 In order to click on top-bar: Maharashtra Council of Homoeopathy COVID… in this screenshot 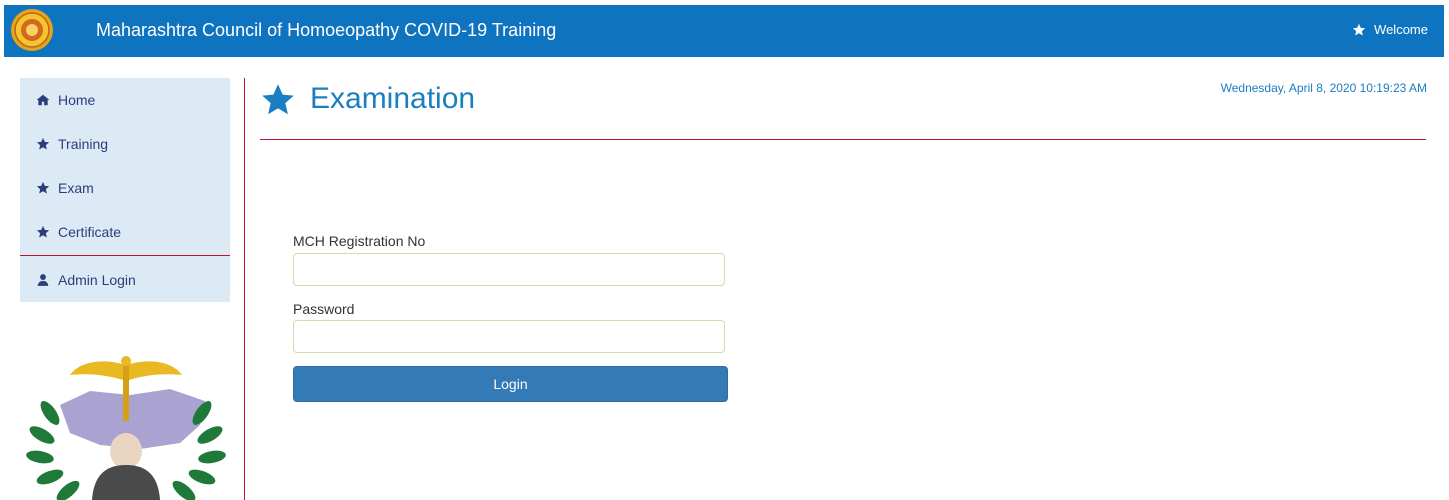, I will do `click(724, 31)`.